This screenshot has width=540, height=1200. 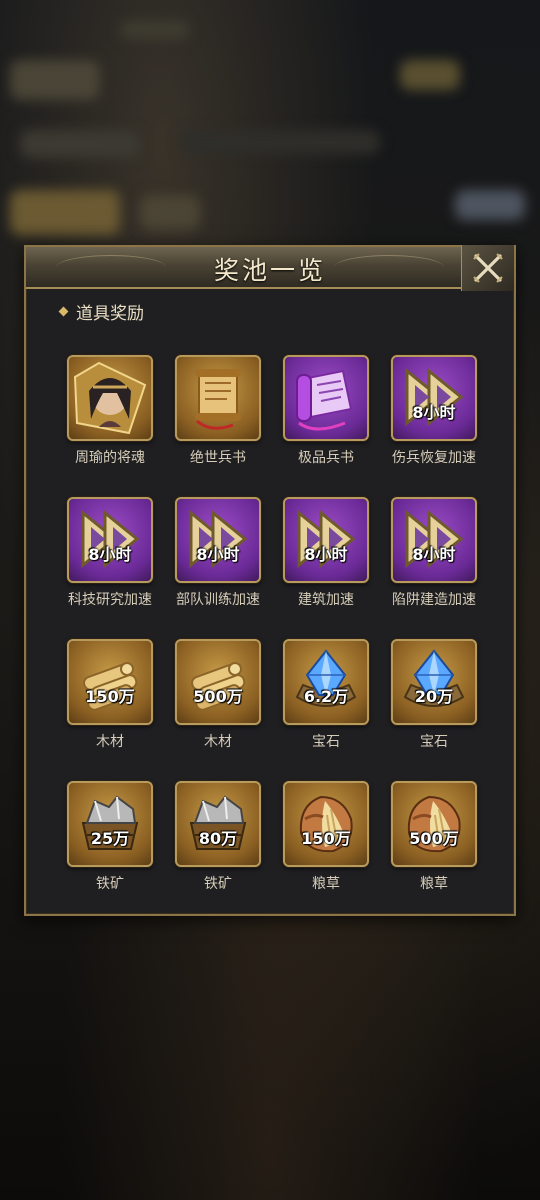 I want to click on reward-item: 500万木材, so click(x=218, y=699).